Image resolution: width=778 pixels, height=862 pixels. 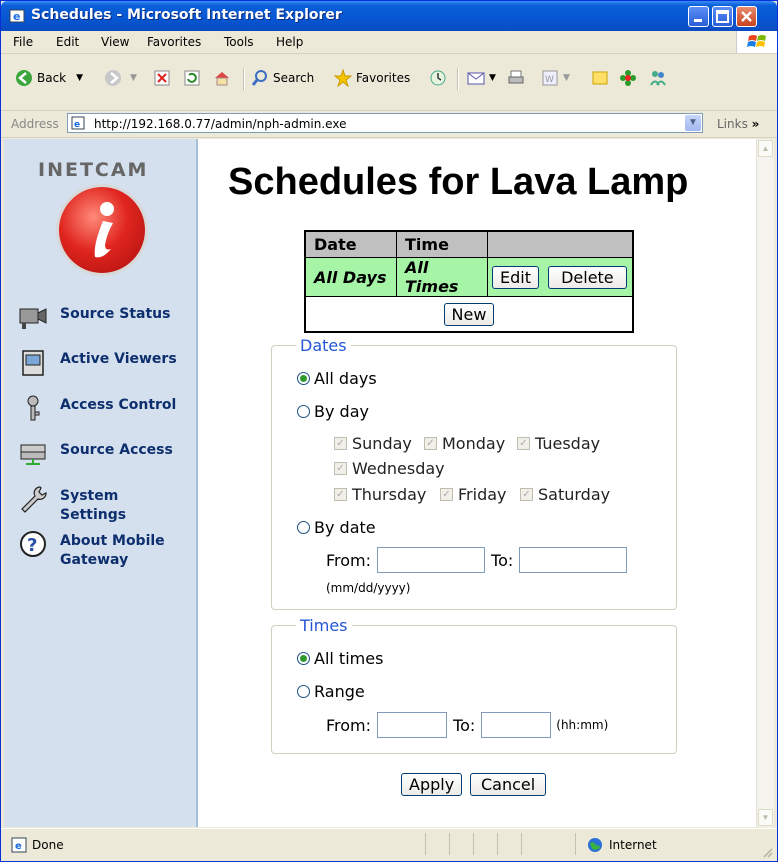 What do you see at coordinates (587, 277) in the screenshot?
I see `delete-button: Delete` at bounding box center [587, 277].